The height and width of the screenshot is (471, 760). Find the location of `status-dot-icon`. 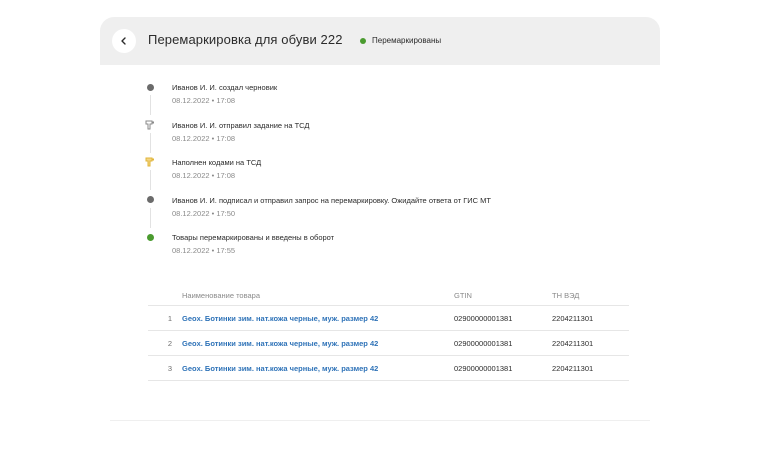

status-dot-icon is located at coordinates (363, 40).